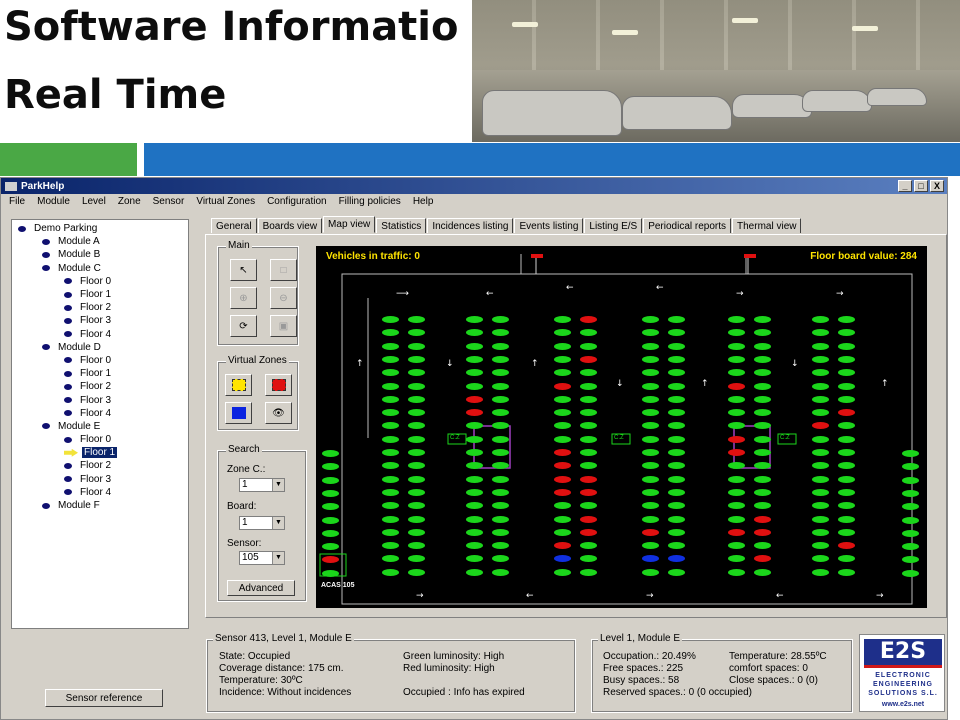 The image size is (960, 720). What do you see at coordinates (17, 201) in the screenshot?
I see `menu-file: File` at bounding box center [17, 201].